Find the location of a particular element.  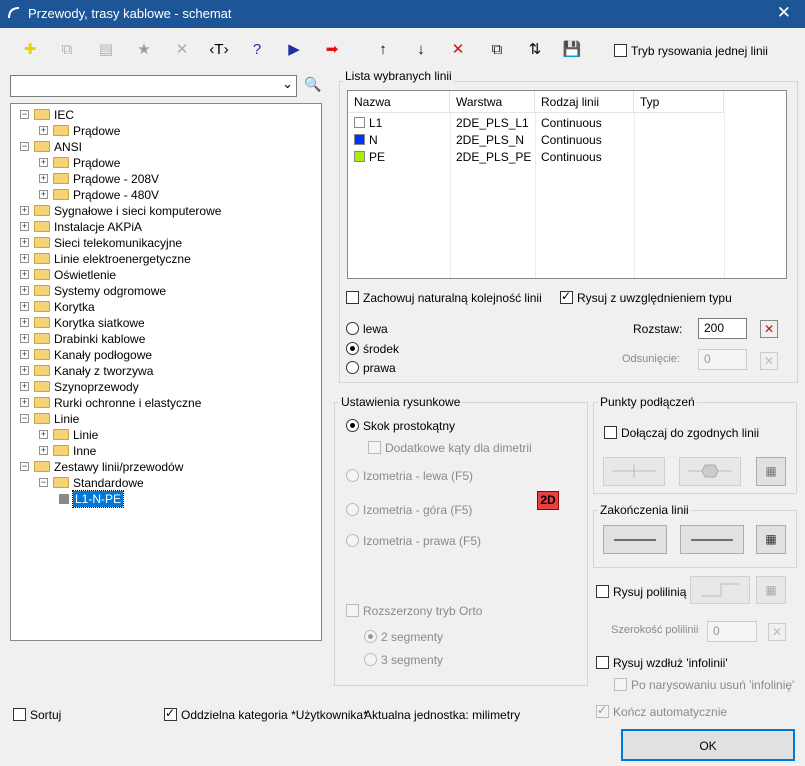

sort-icon: ⇅ is located at coordinates (535, 50).